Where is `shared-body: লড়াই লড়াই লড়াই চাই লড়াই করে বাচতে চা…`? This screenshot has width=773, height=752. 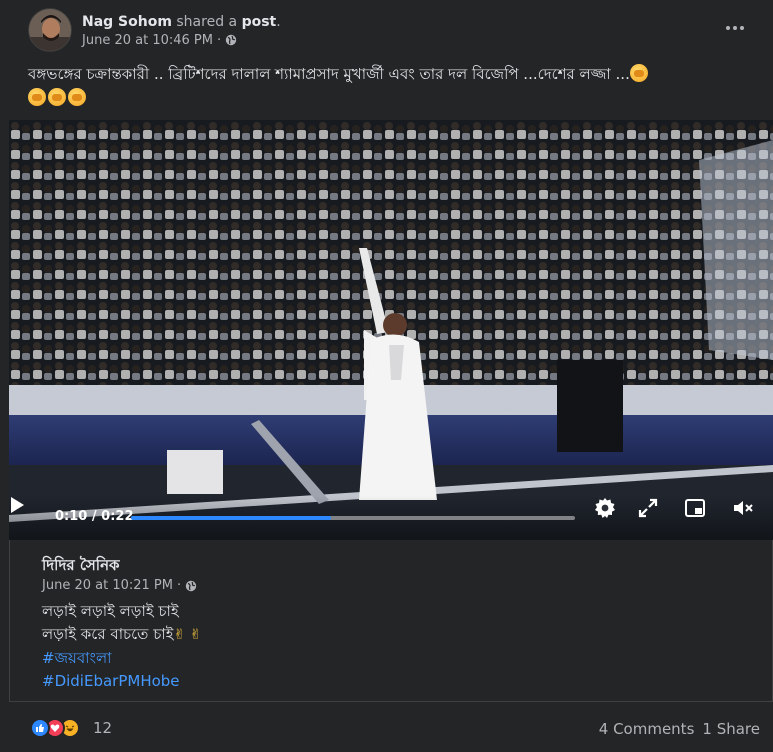 shared-body: লড়াই লড়াই লড়াই চাই লড়াই করে বাচতে চা… is located at coordinates (121, 646).